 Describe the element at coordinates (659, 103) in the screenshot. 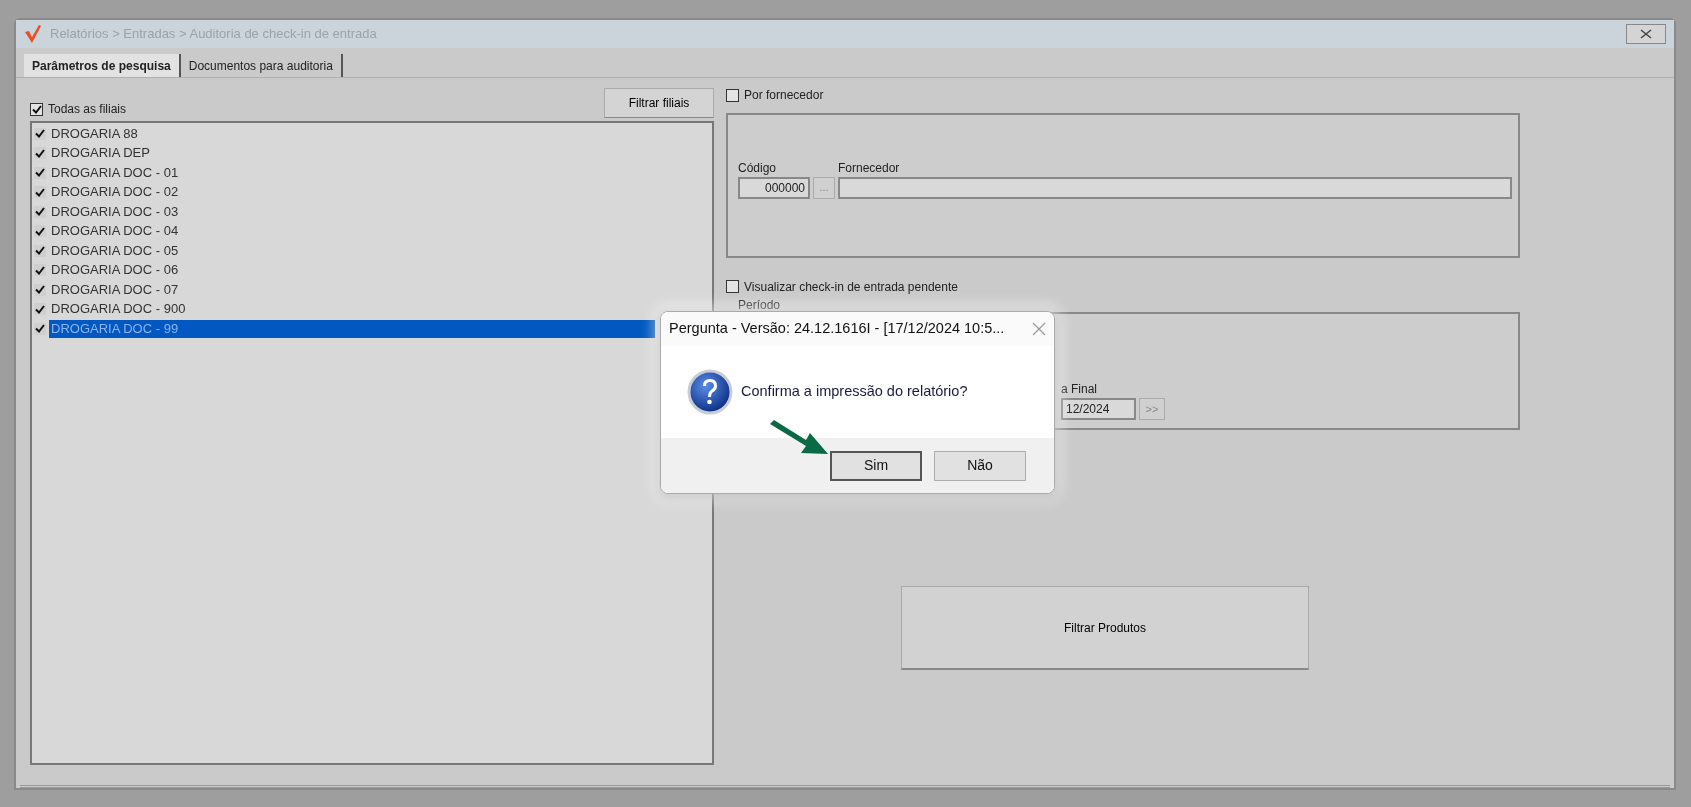

I see `filter-branches-button: Filtrar filiais` at that location.